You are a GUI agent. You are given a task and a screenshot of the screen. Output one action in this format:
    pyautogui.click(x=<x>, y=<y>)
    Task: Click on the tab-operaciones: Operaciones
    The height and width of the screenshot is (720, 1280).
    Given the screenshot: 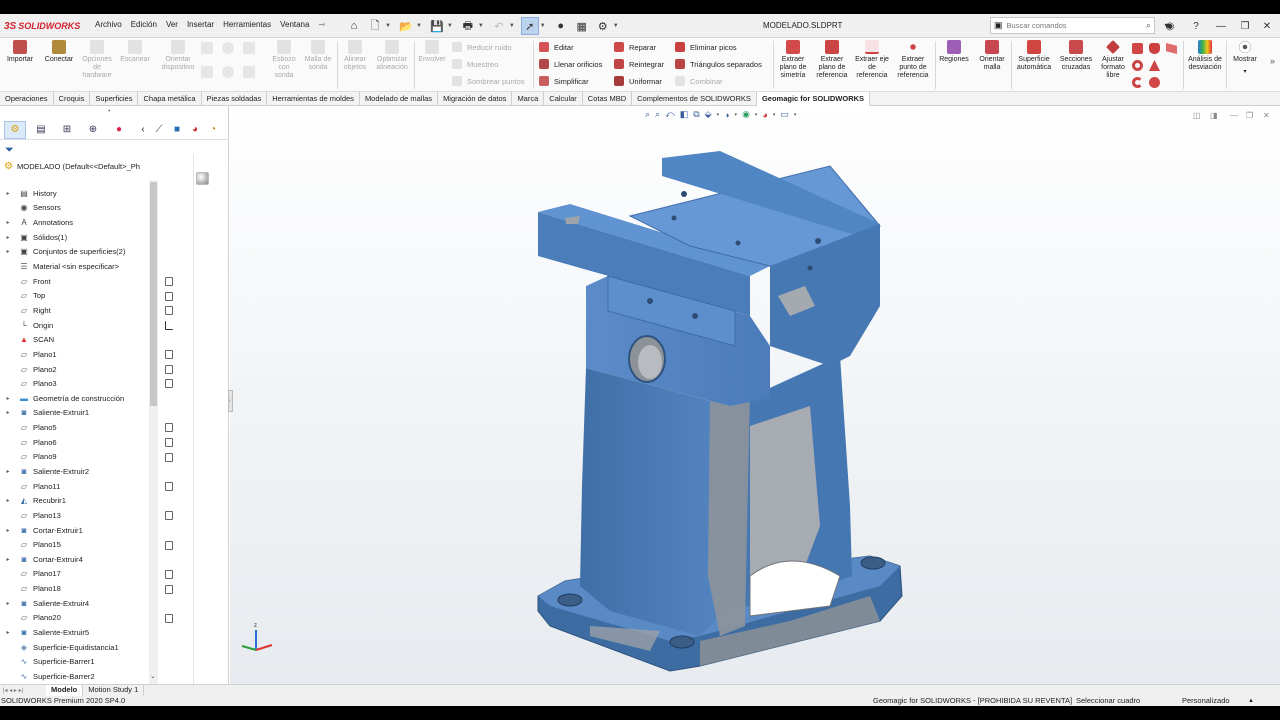 What is the action you would take?
    pyautogui.click(x=27, y=99)
    